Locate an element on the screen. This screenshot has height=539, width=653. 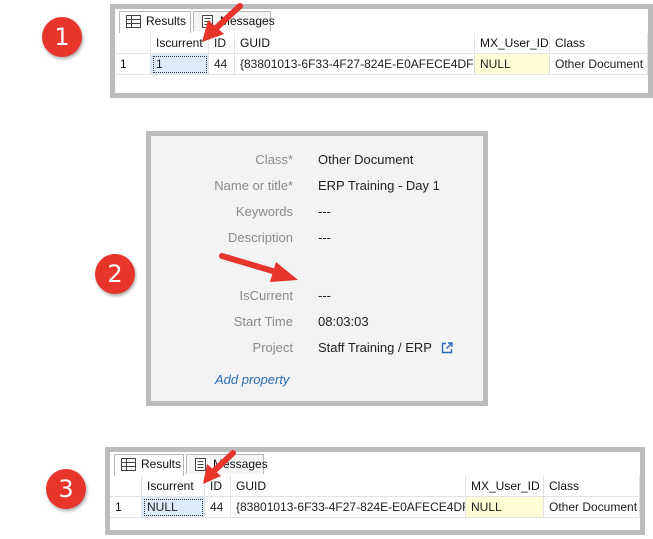
property-value: Staff Training / ERP is located at coordinates (386, 348).